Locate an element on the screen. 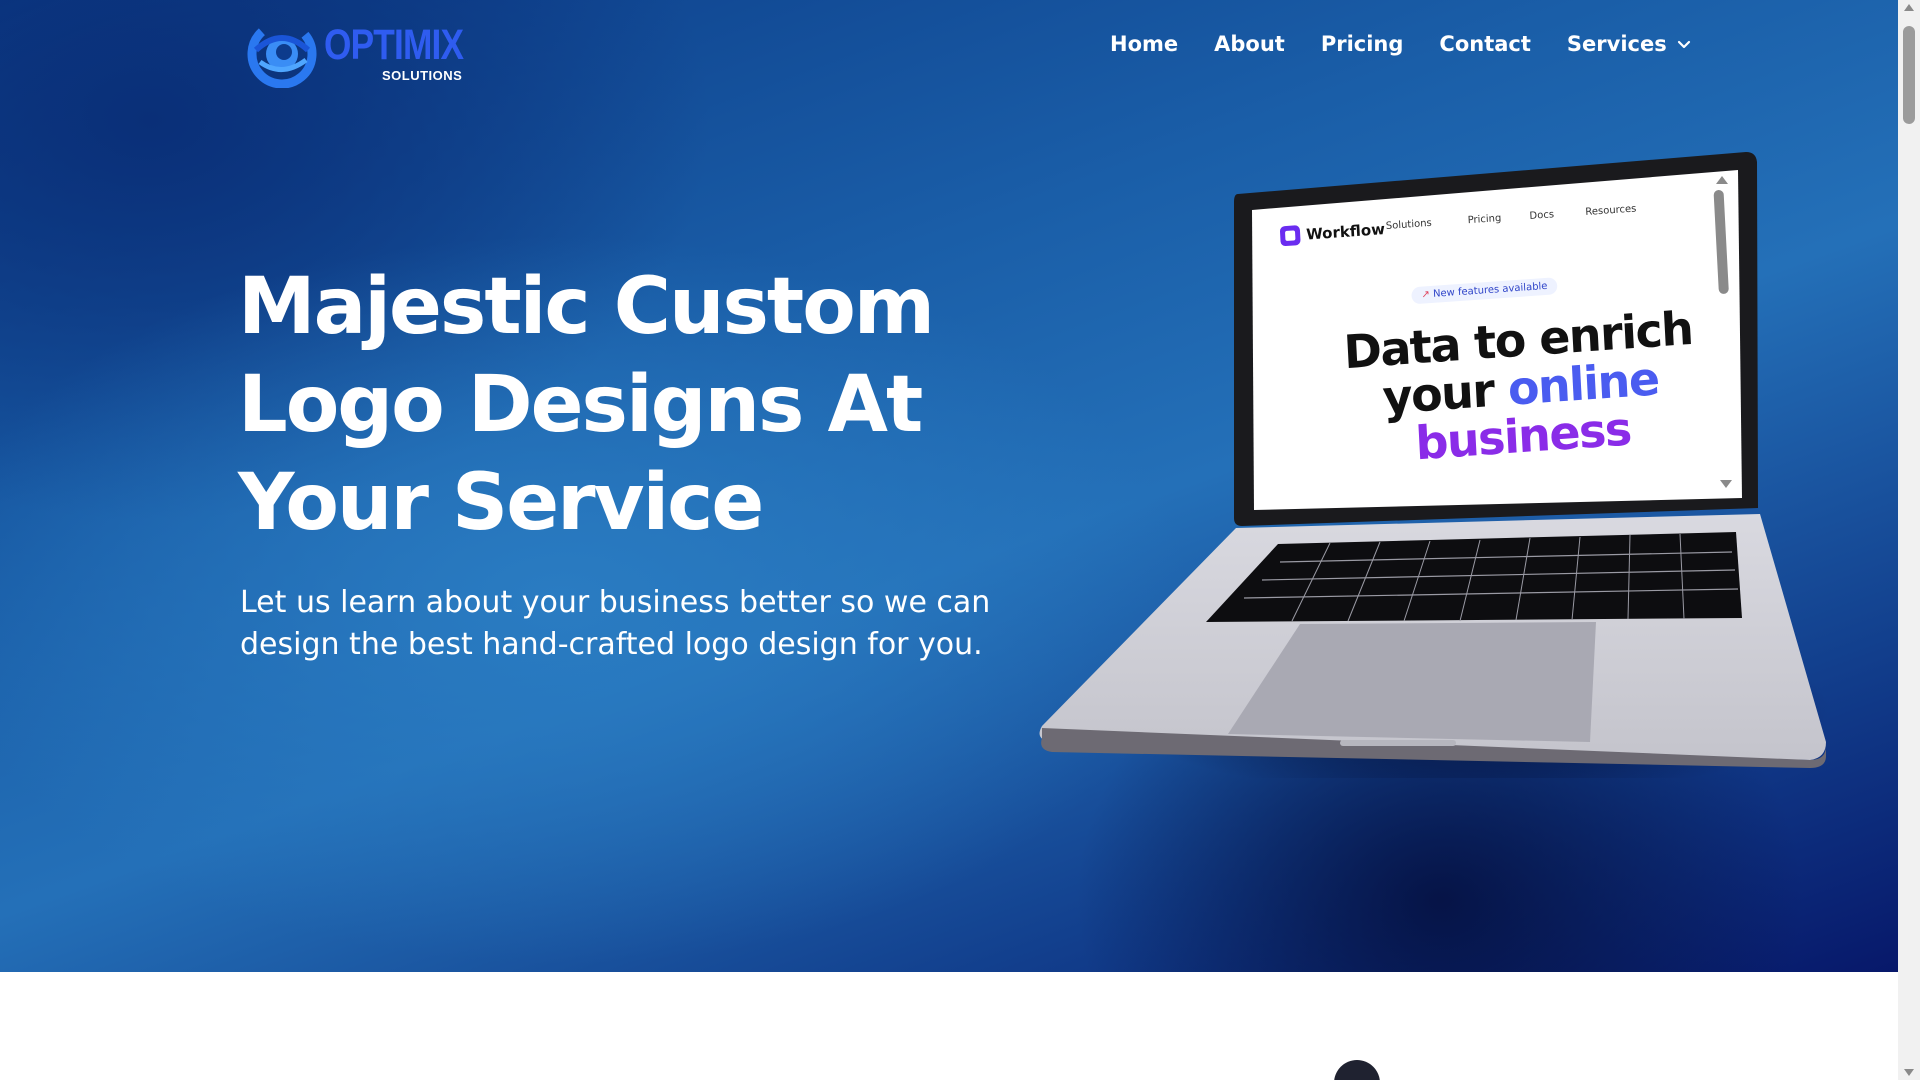 Image resolution: width=1920 pixels, height=1080 pixels. nav-home: Home is located at coordinates (1144, 44).